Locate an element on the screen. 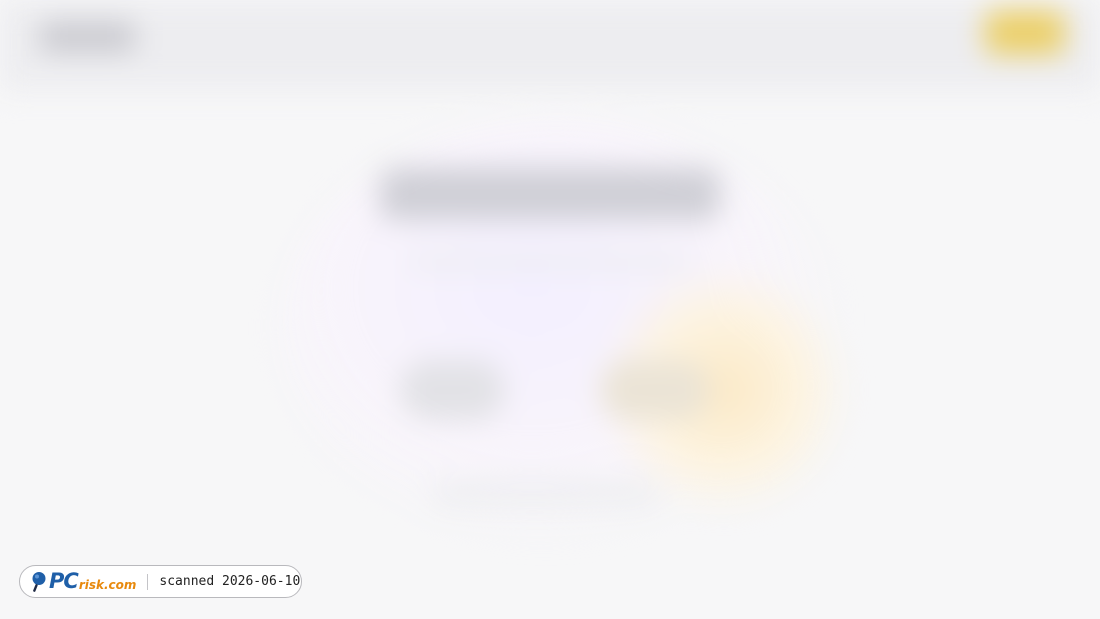 The width and height of the screenshot is (1100, 619). magnifier-logo-icon is located at coordinates (39, 581).